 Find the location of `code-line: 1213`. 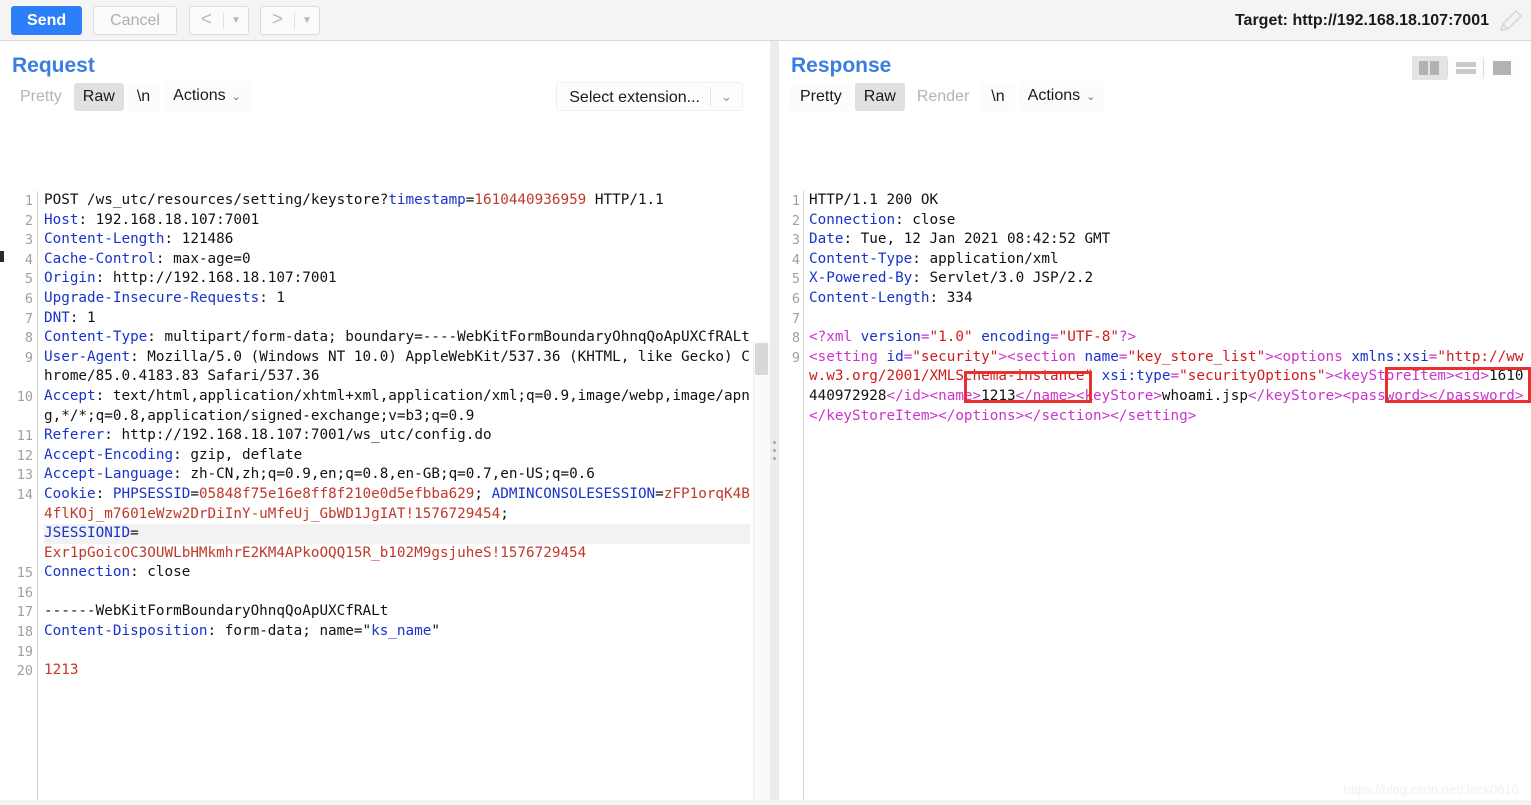

code-line: 1213 is located at coordinates (61, 670).